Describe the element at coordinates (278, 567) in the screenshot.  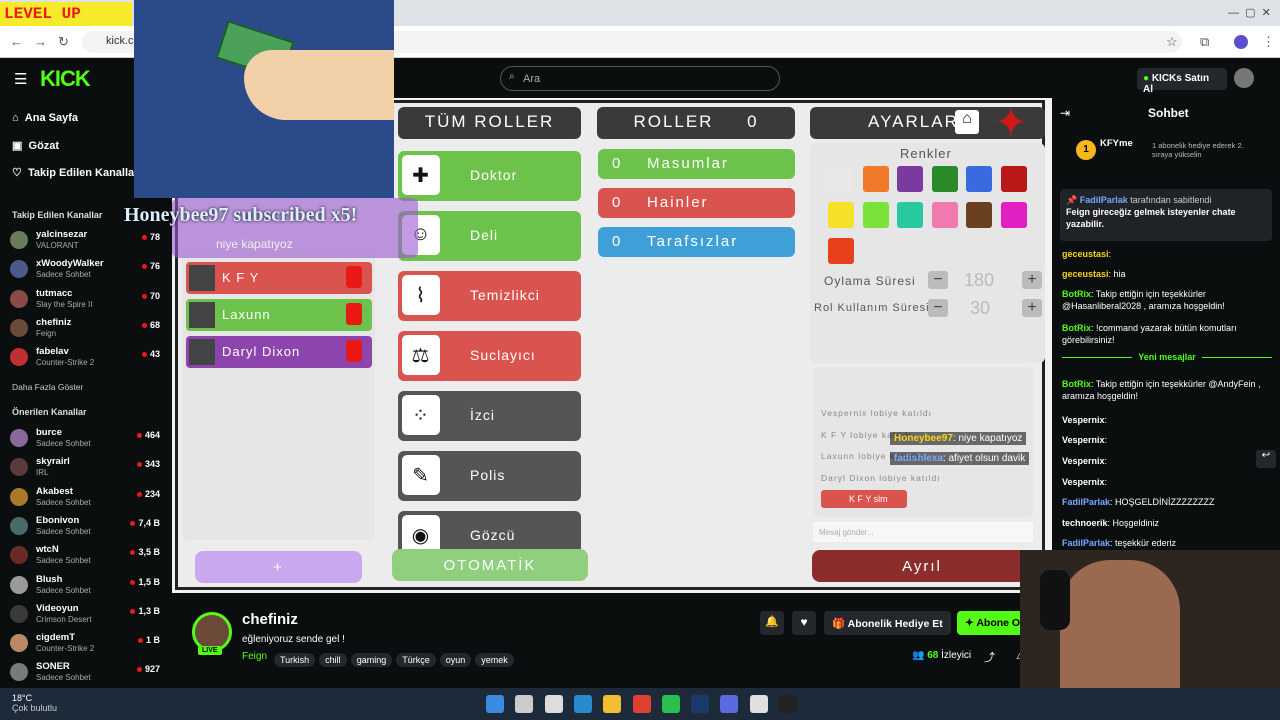
I see `add-player-button: +` at that location.